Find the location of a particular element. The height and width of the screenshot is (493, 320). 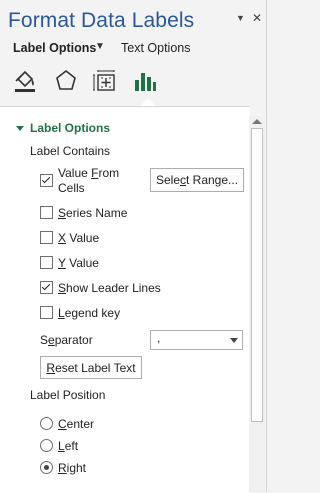

x-value-label: X Value is located at coordinates (78, 238).